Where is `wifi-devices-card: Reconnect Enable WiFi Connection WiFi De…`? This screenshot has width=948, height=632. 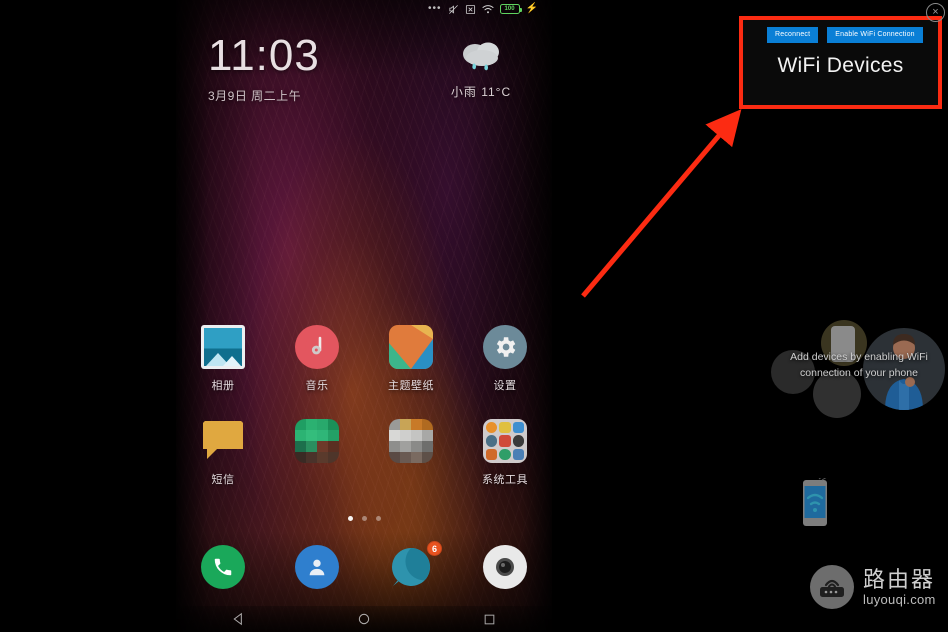 wifi-devices-card: Reconnect Enable WiFi Connection WiFi De… is located at coordinates (840, 62).